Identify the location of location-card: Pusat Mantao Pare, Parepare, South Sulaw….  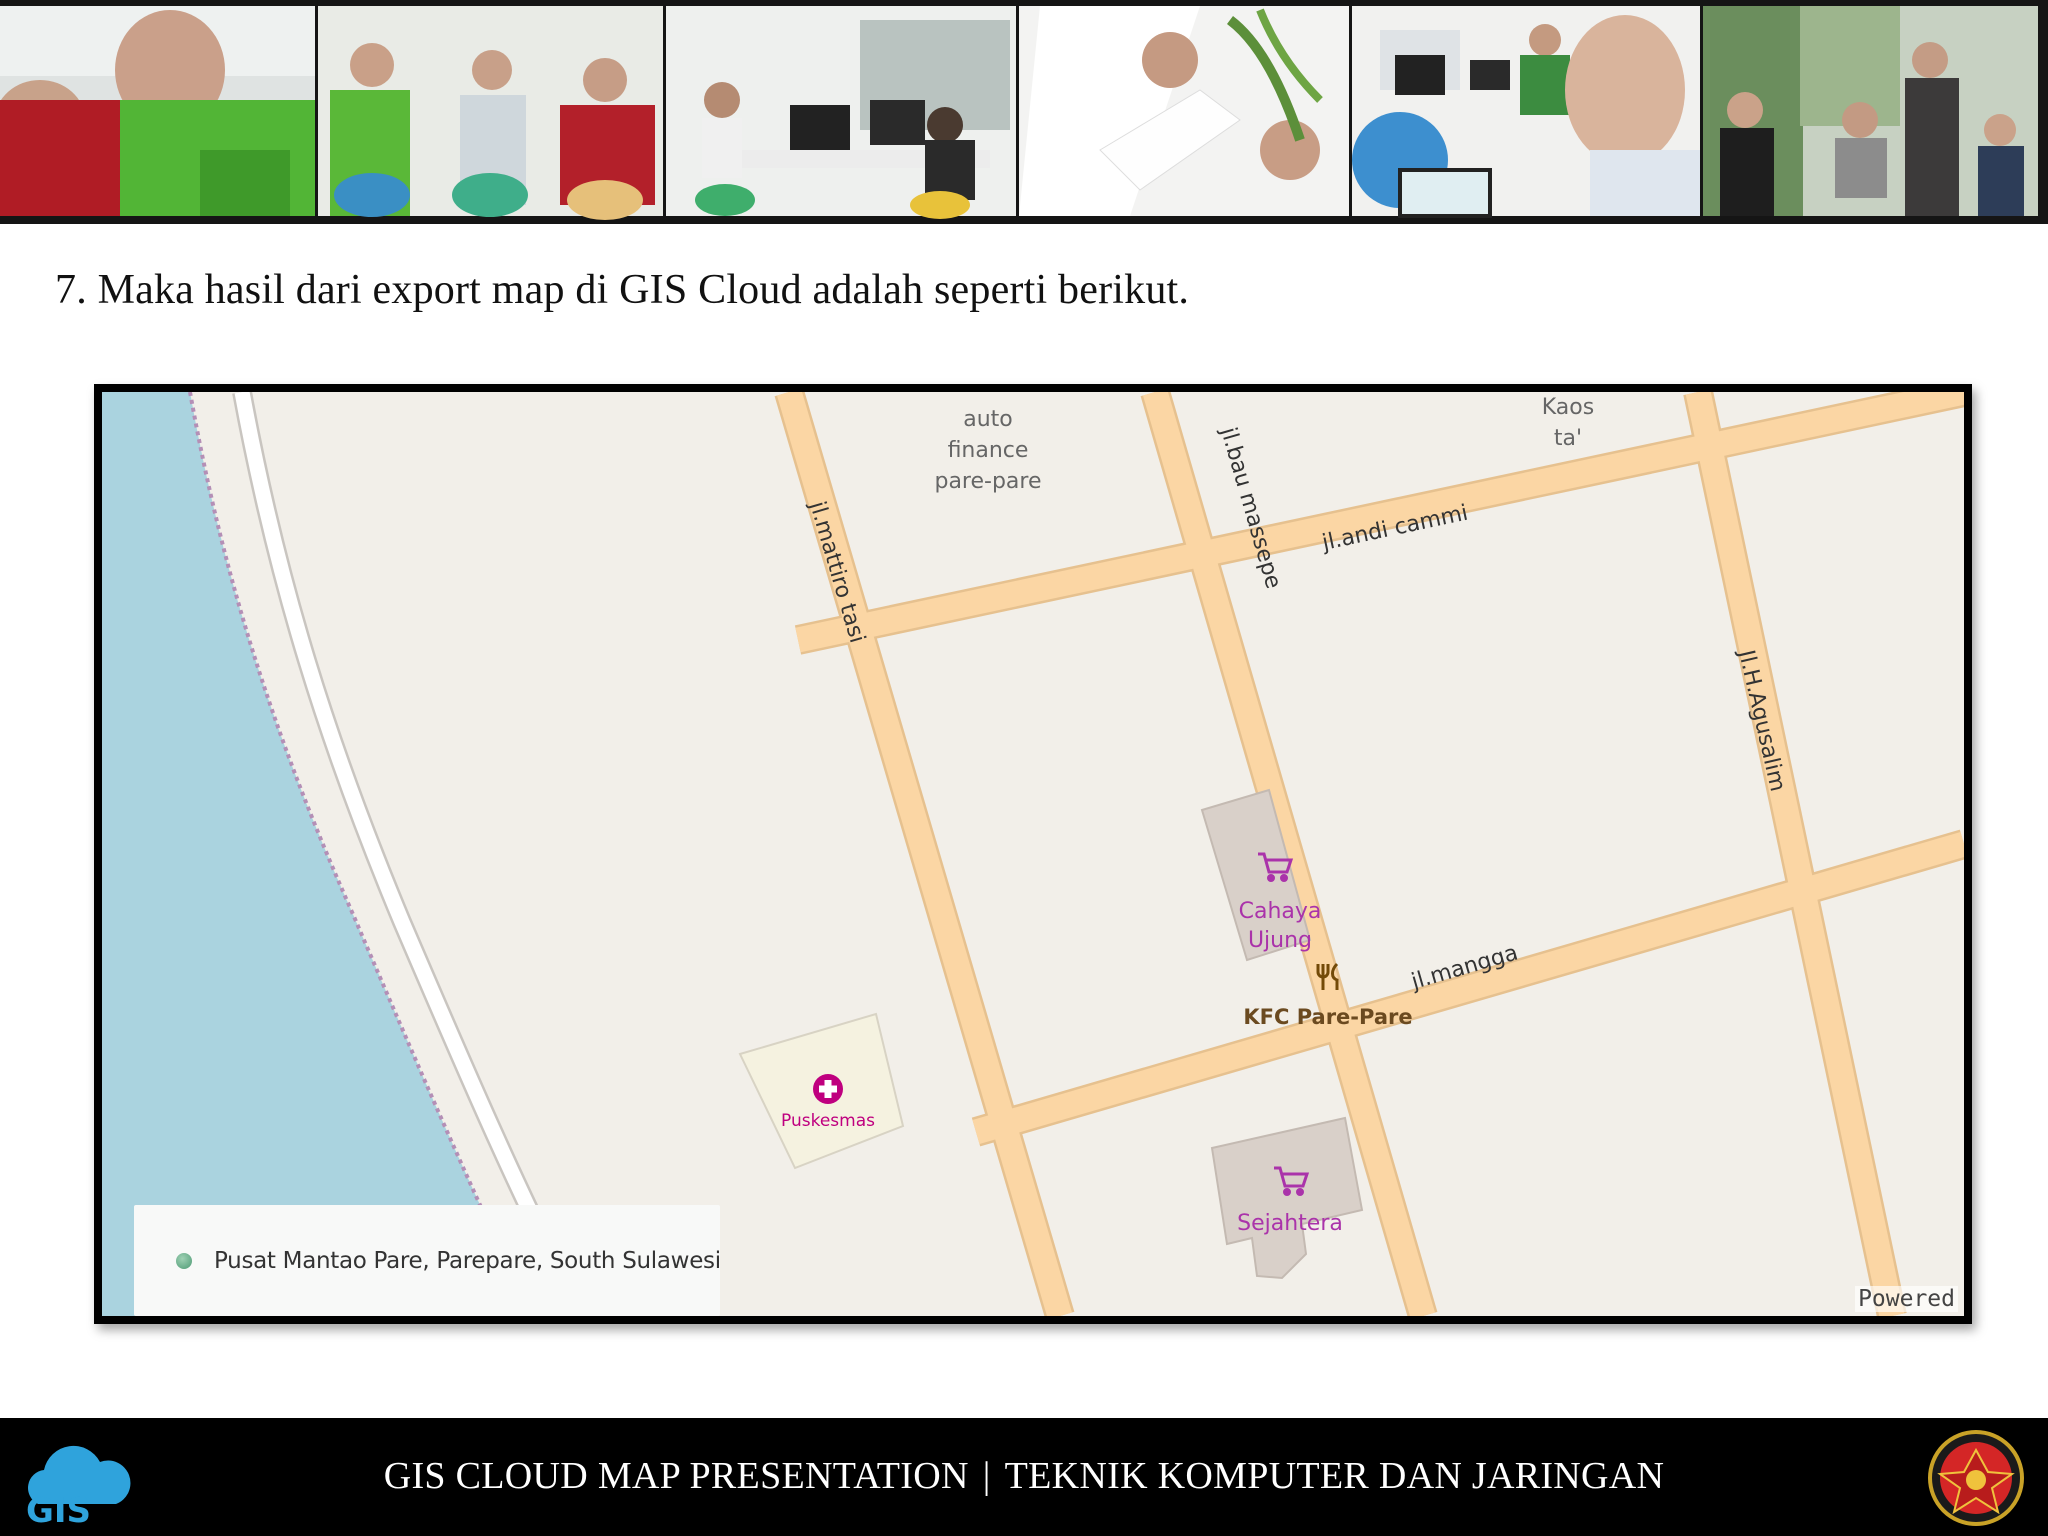
(427, 1260).